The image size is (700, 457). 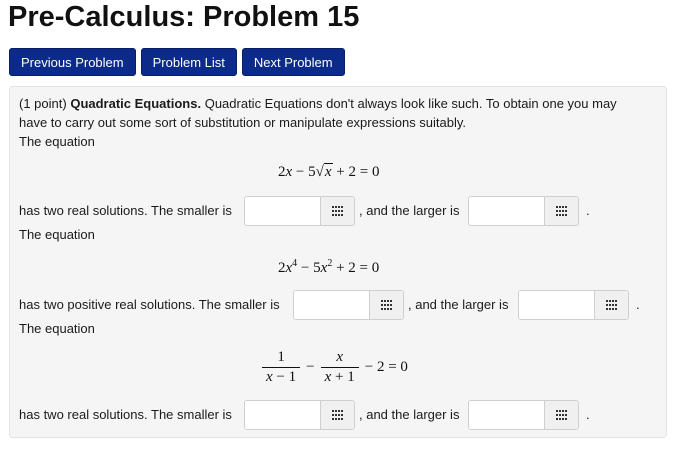 What do you see at coordinates (409, 414) in the screenshot?
I see `part-3-larger-label: , and the larger is` at bounding box center [409, 414].